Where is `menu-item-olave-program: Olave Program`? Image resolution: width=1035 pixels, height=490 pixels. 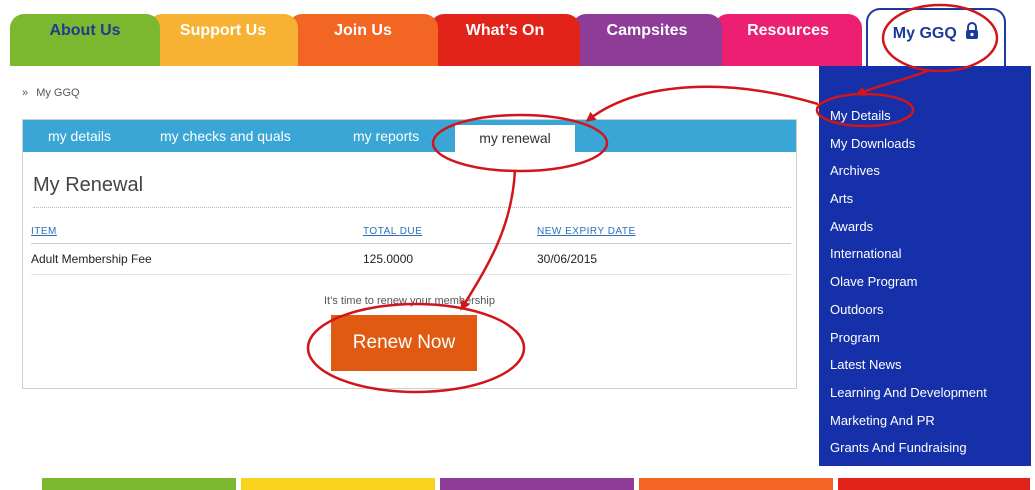
menu-item-olave-program: Olave Program is located at coordinates (925, 282).